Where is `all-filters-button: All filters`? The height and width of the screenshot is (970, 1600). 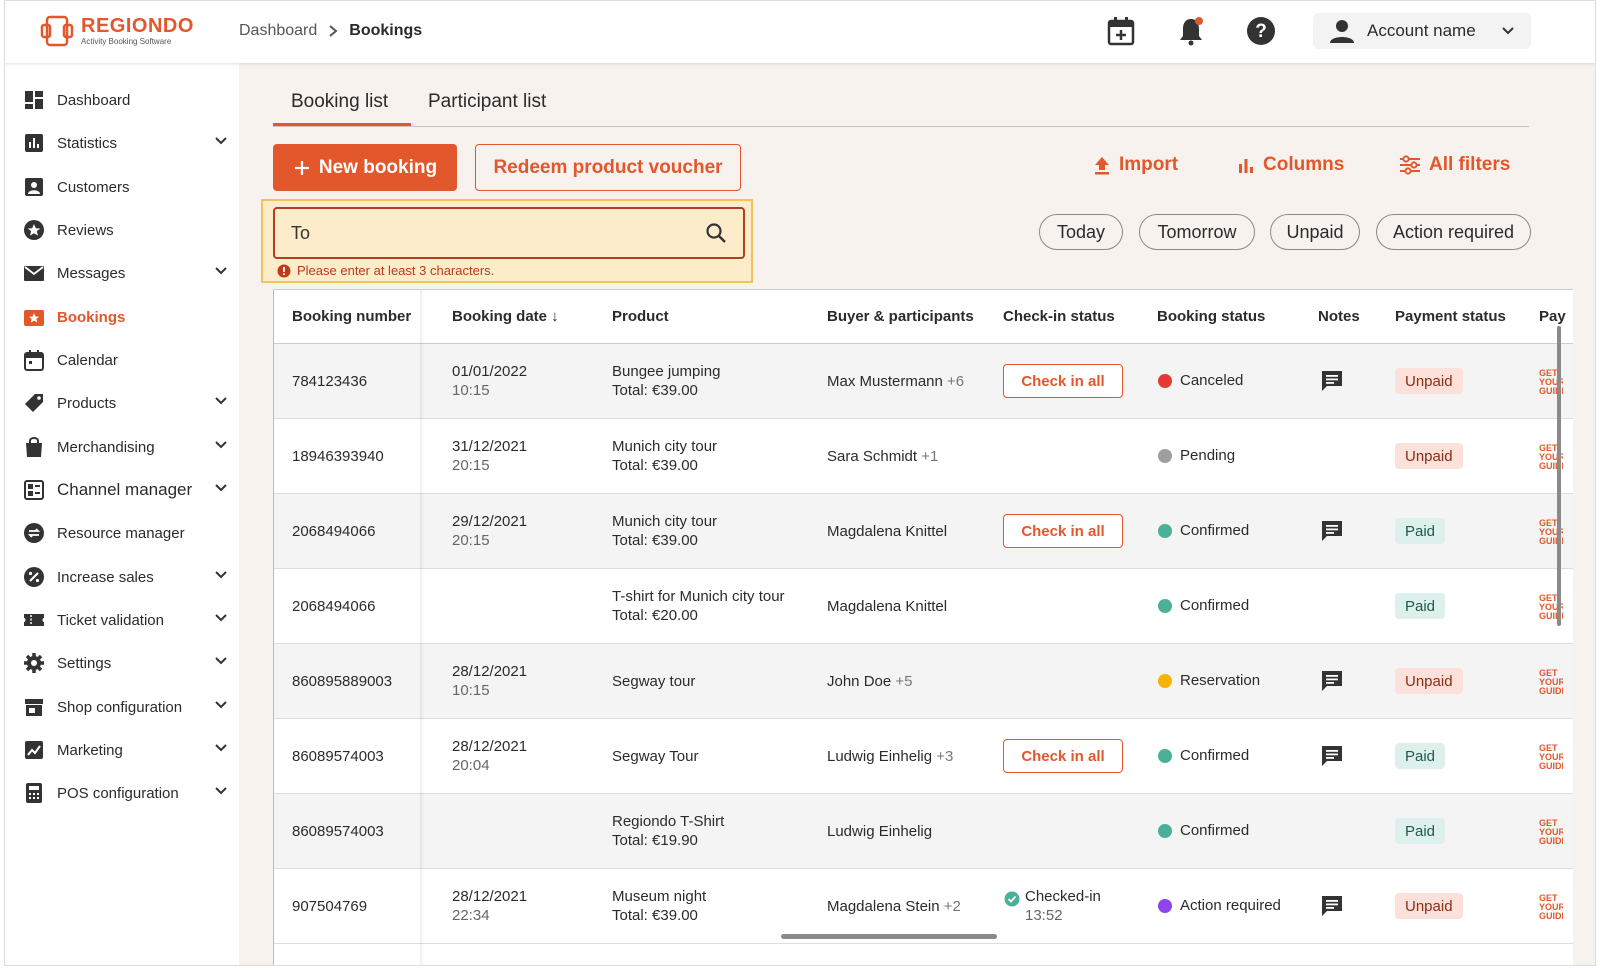
all-filters-button: All filters is located at coordinates (1454, 165).